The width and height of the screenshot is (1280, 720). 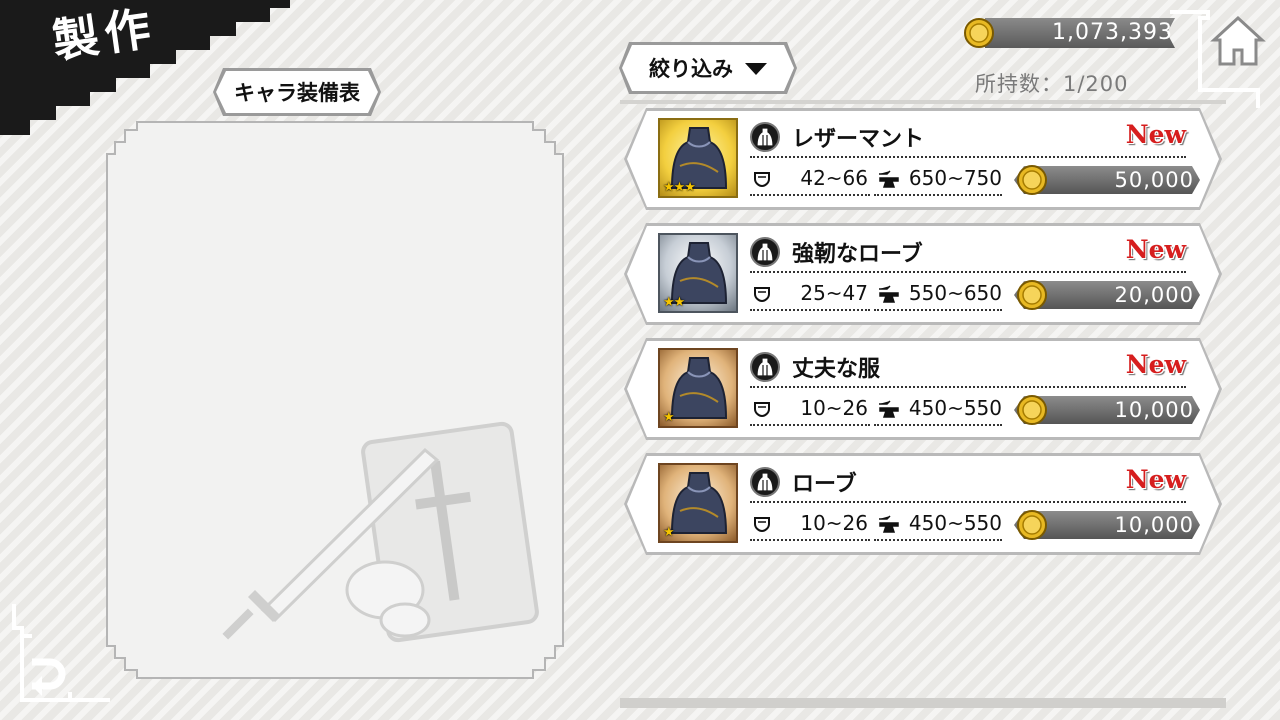 What do you see at coordinates (698, 273) in the screenshot?
I see `item-thumbnail: ★★` at bounding box center [698, 273].